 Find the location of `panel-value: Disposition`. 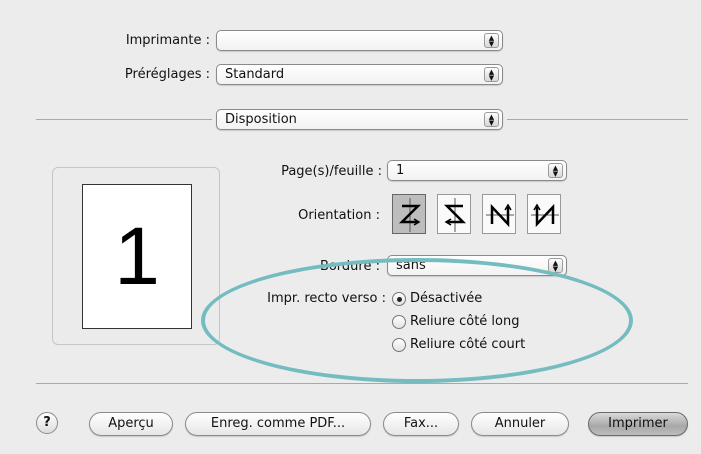

panel-value: Disposition is located at coordinates (261, 119).